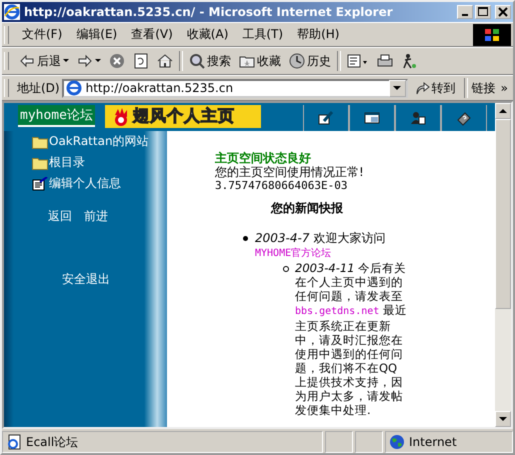  Describe the element at coordinates (310, 61) in the screenshot. I see `history-button: 历史` at that location.